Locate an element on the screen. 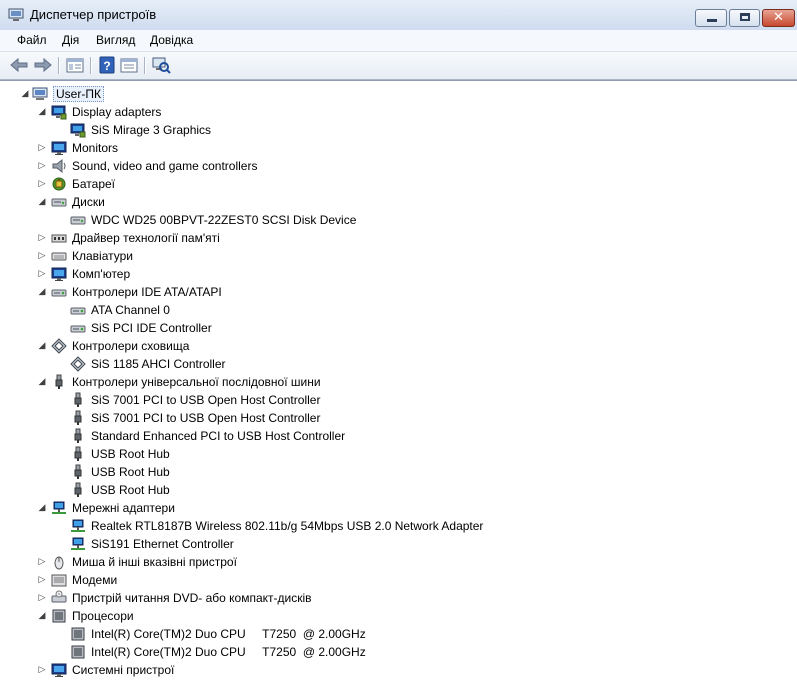  tree-row: ◢ Display adapters is located at coordinates (398, 112).